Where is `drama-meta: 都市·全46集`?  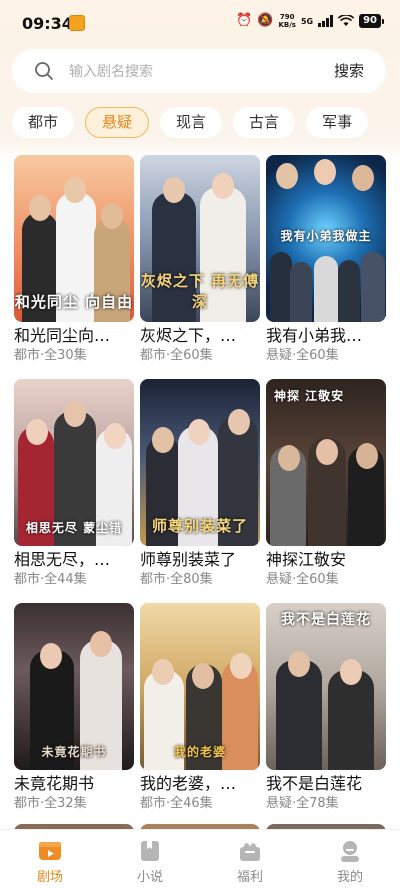 drama-meta: 都市·全46集 is located at coordinates (176, 803).